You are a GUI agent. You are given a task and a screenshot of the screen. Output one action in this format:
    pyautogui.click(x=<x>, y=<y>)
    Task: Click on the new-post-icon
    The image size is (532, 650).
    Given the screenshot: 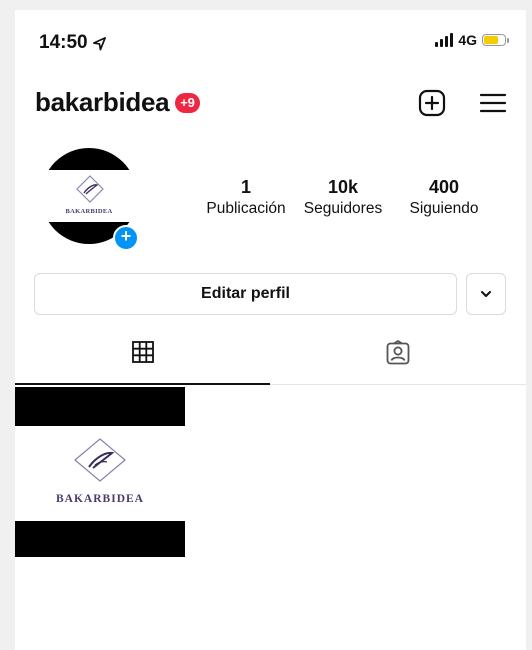 What is the action you would take?
    pyautogui.click(x=432, y=103)
    